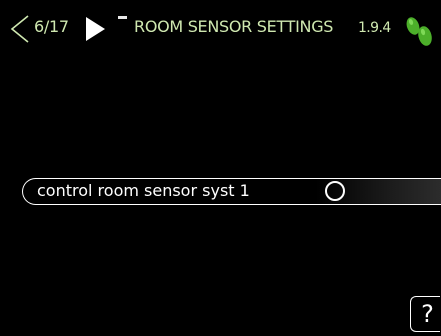 The width and height of the screenshot is (441, 336). I want to click on page-title: ROOM SENSOR SETTINGS, so click(234, 26).